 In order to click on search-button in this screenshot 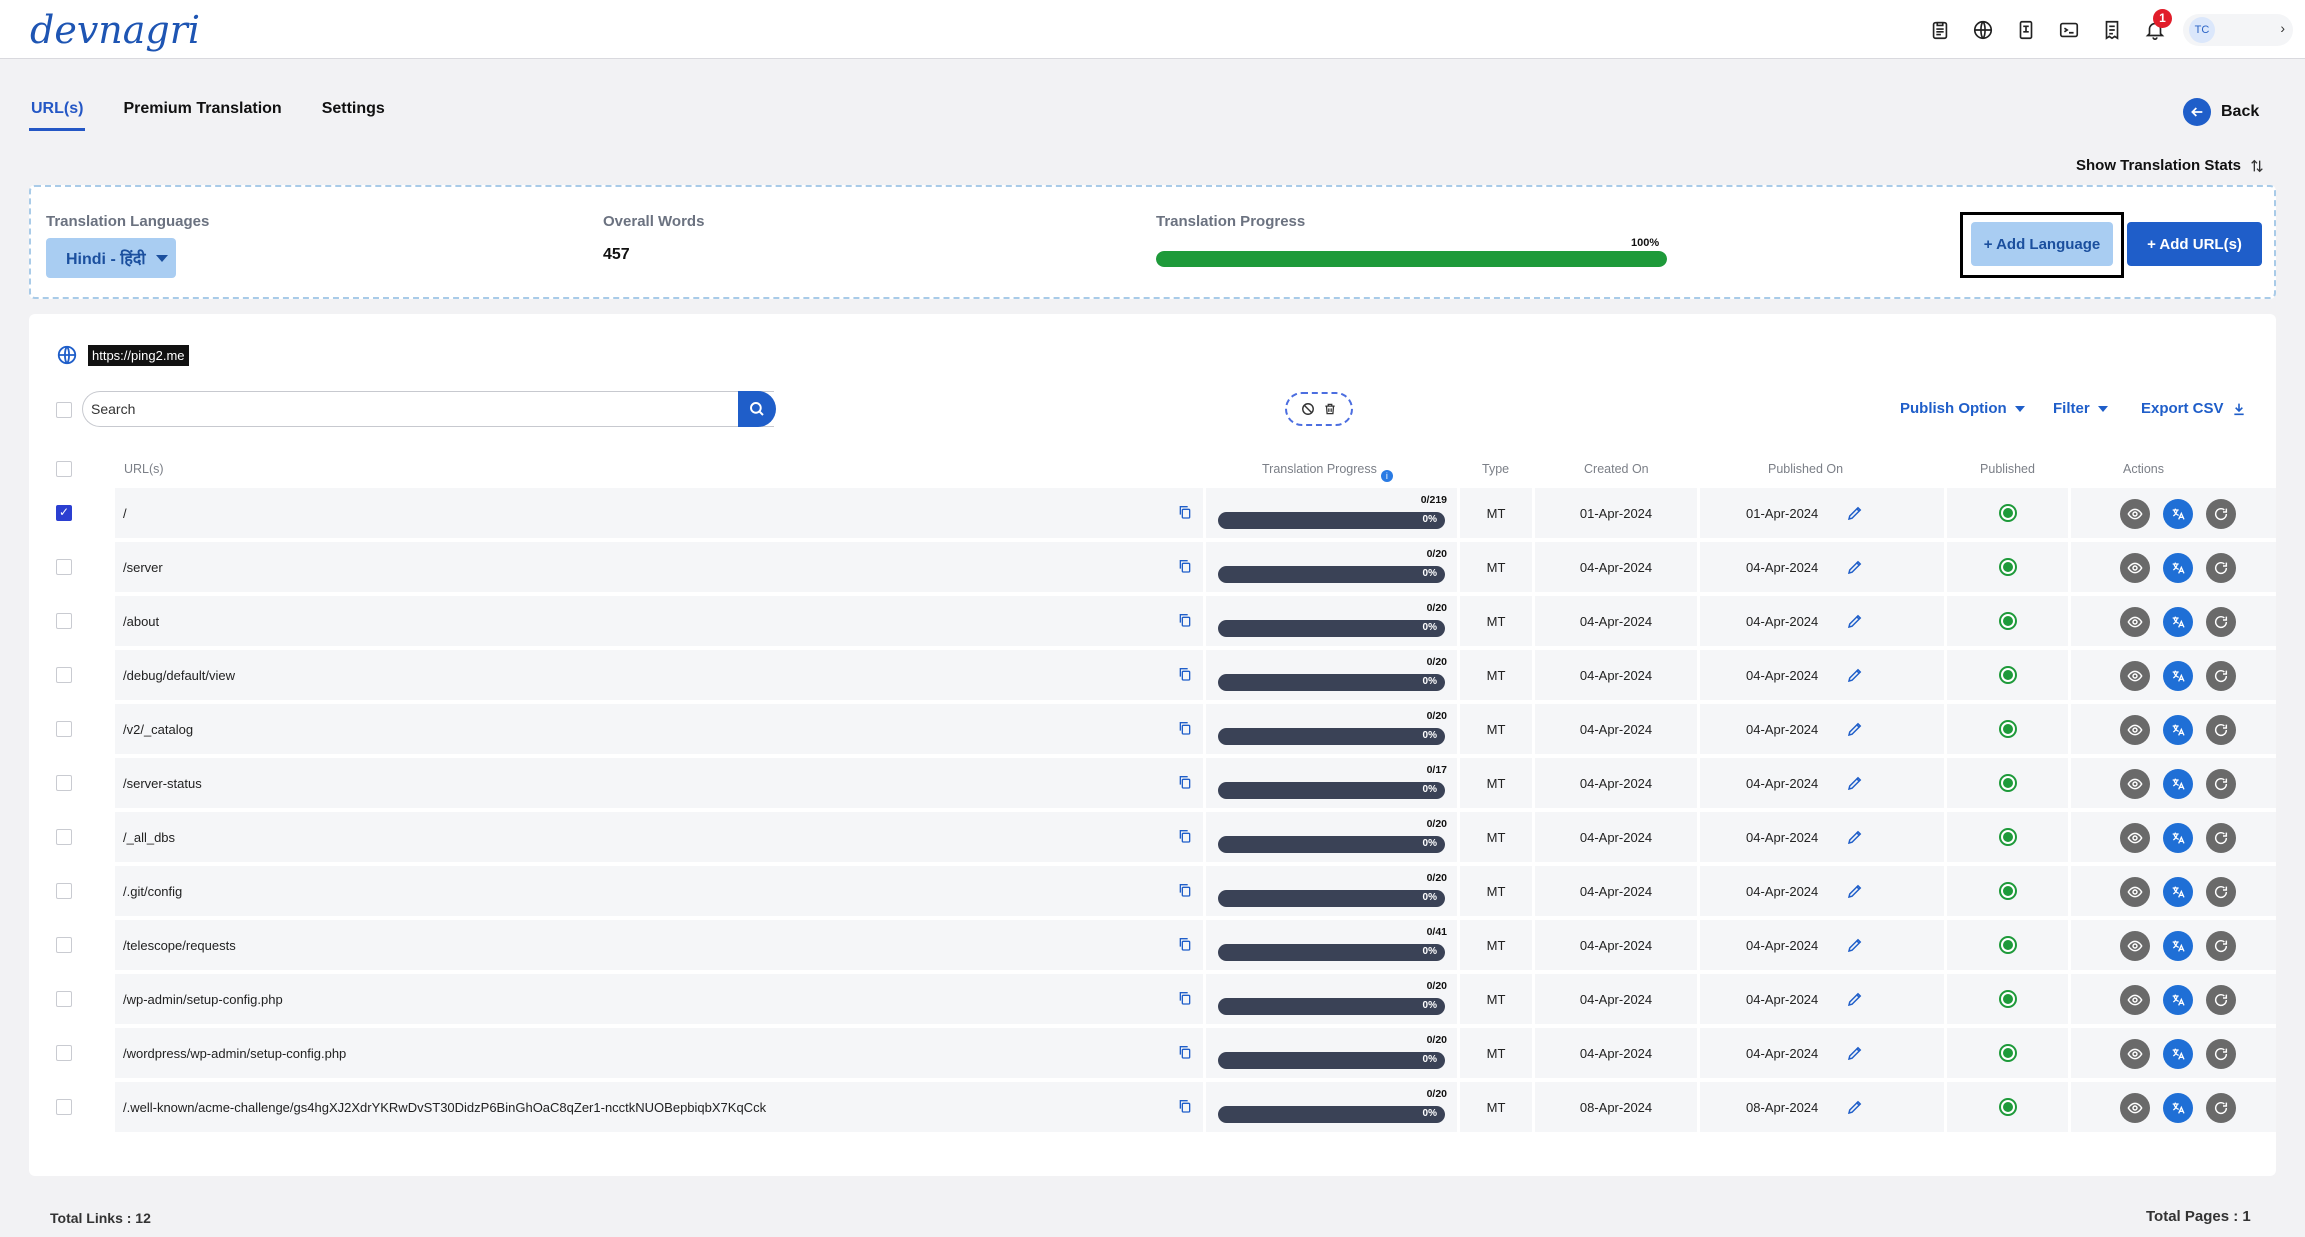, I will do `click(757, 409)`.